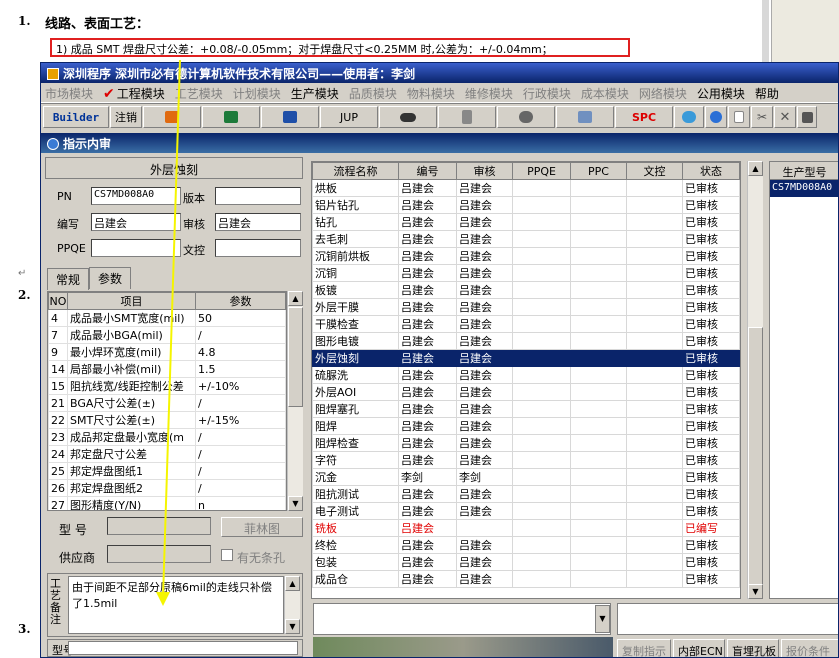 This screenshot has height=658, width=839. I want to click on table-row: 沉铜 吕建会 吕建会 已审核, so click(526, 273).